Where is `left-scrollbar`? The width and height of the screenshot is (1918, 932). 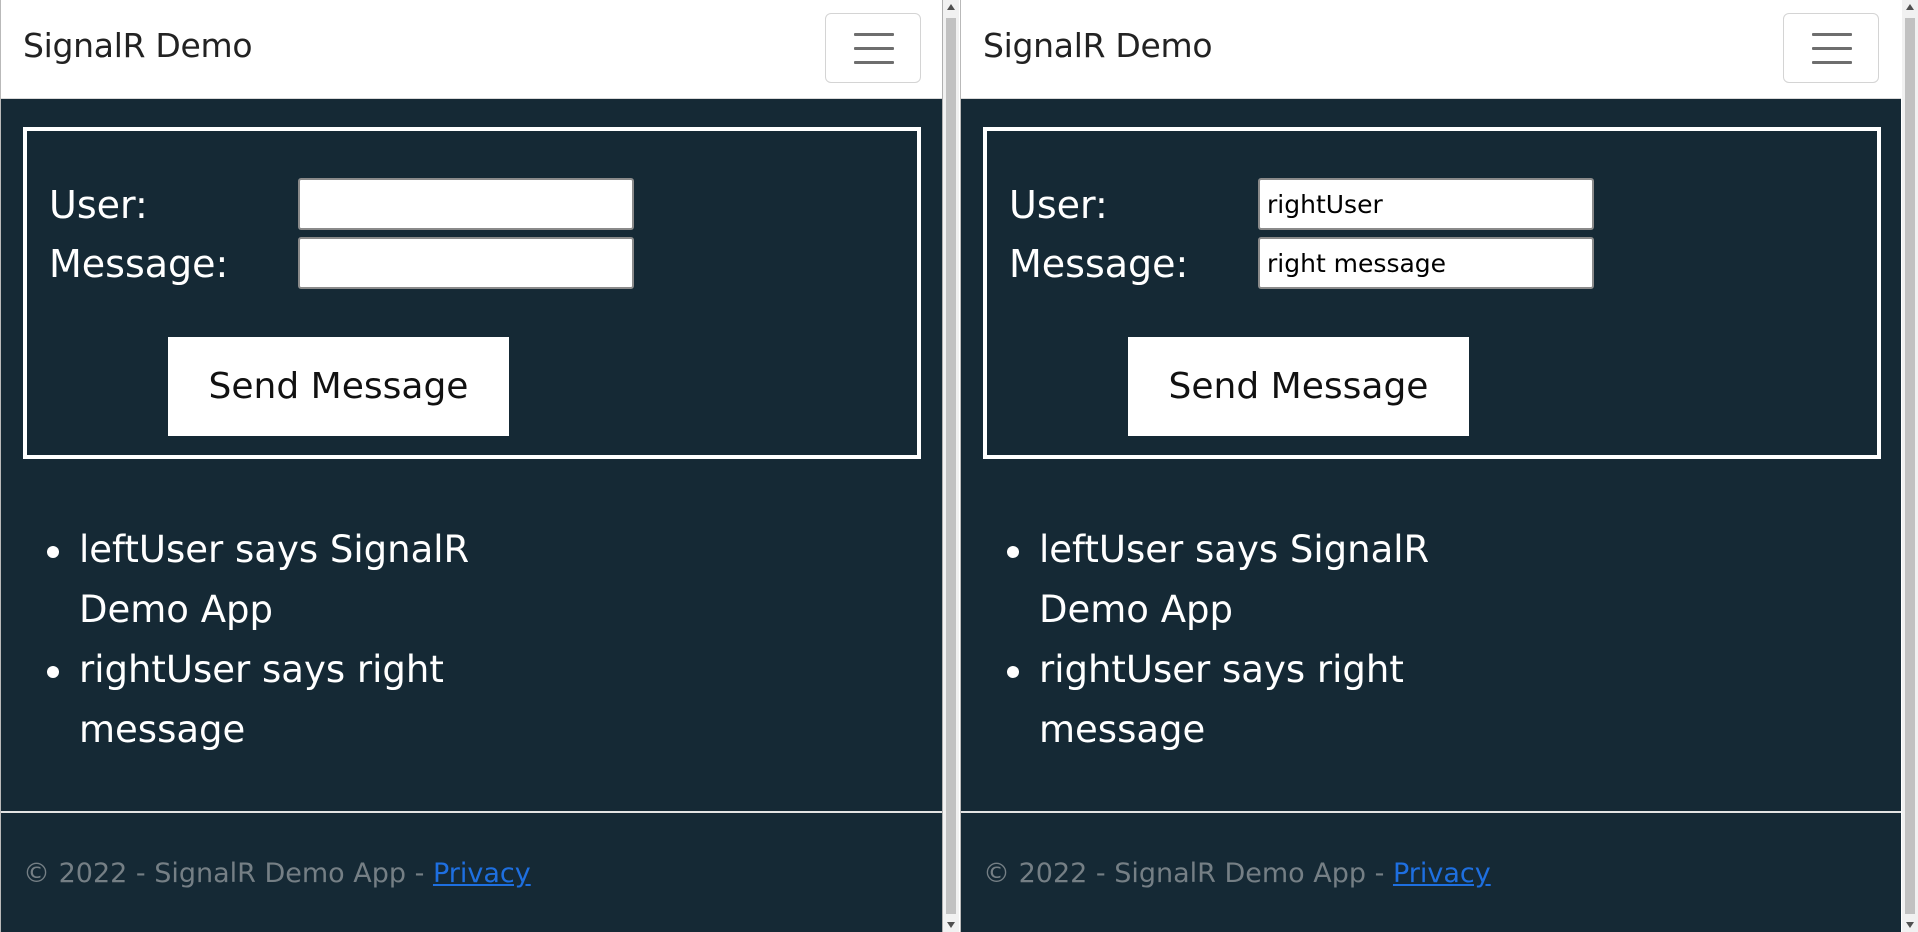
left-scrollbar is located at coordinates (951, 466).